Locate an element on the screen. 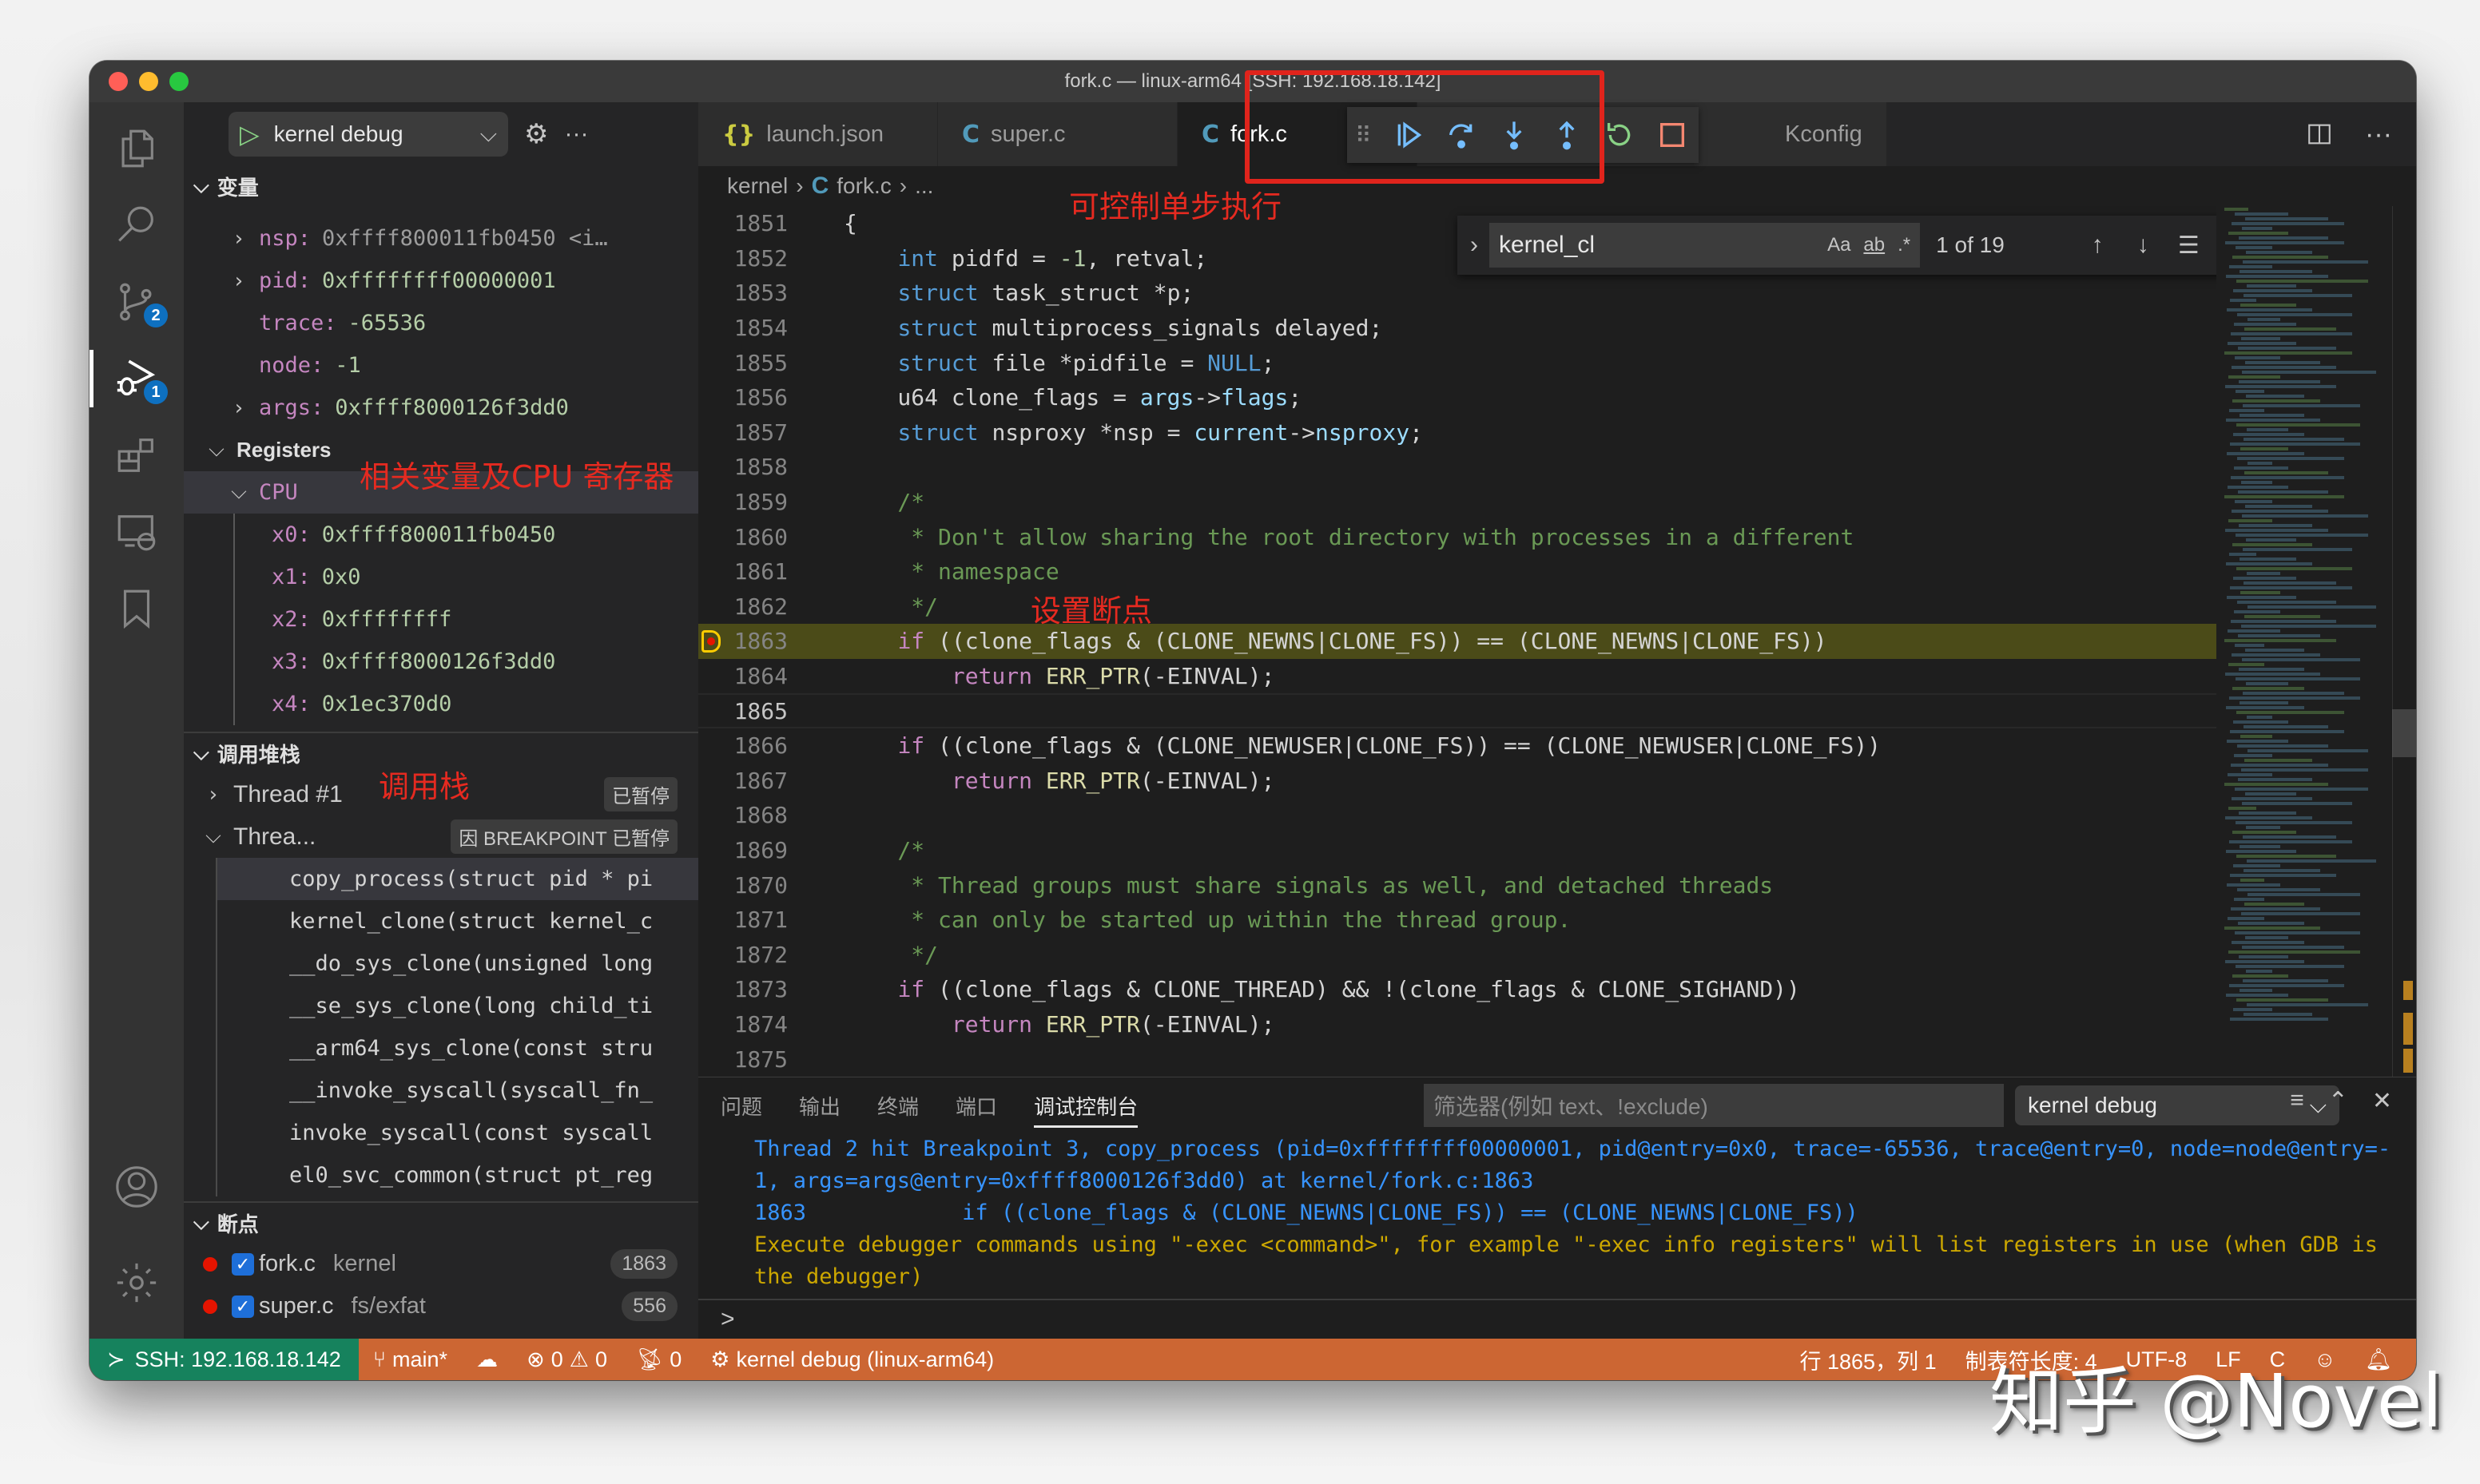  clear-console-icon: ≡ is located at coordinates (2297, 1101).